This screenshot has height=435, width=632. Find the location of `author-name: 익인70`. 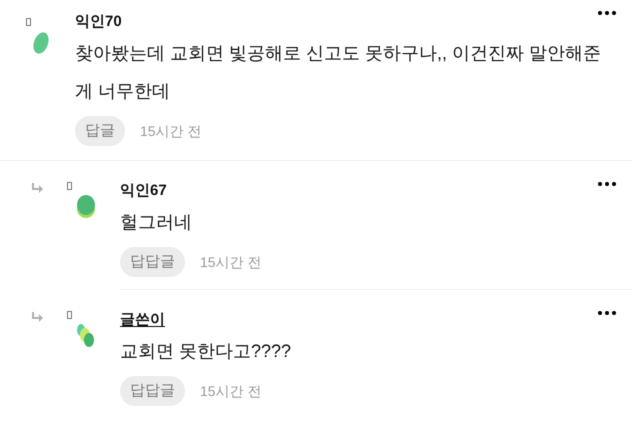

author-name: 익인70 is located at coordinates (98, 22).